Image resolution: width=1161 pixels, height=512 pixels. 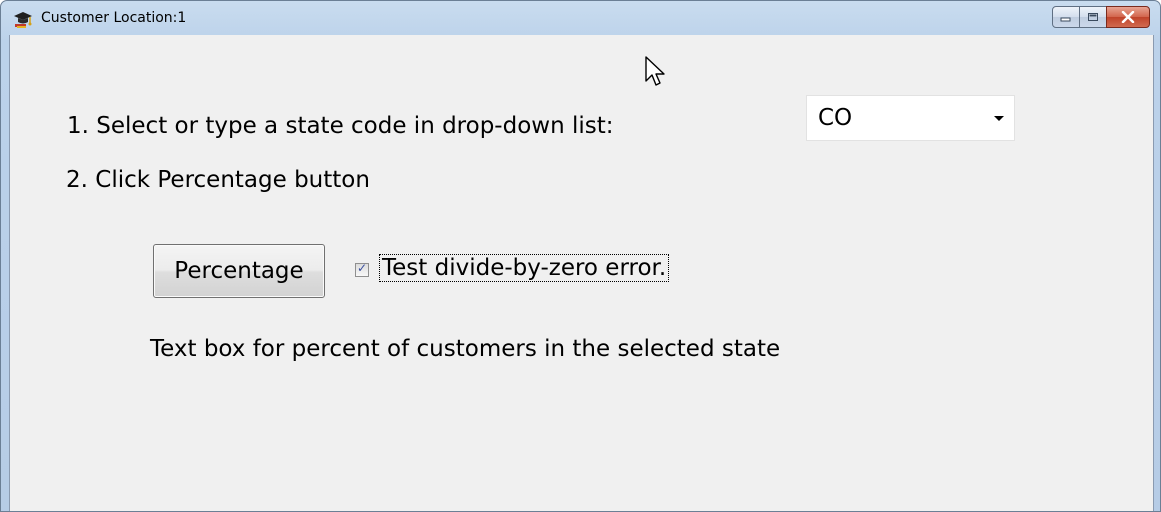 I want to click on maximize-button, so click(x=1093, y=17).